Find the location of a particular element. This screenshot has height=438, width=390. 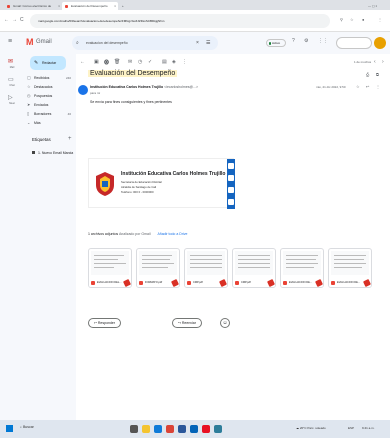

nav-item-count: 46 is located at coordinates (69, 114).